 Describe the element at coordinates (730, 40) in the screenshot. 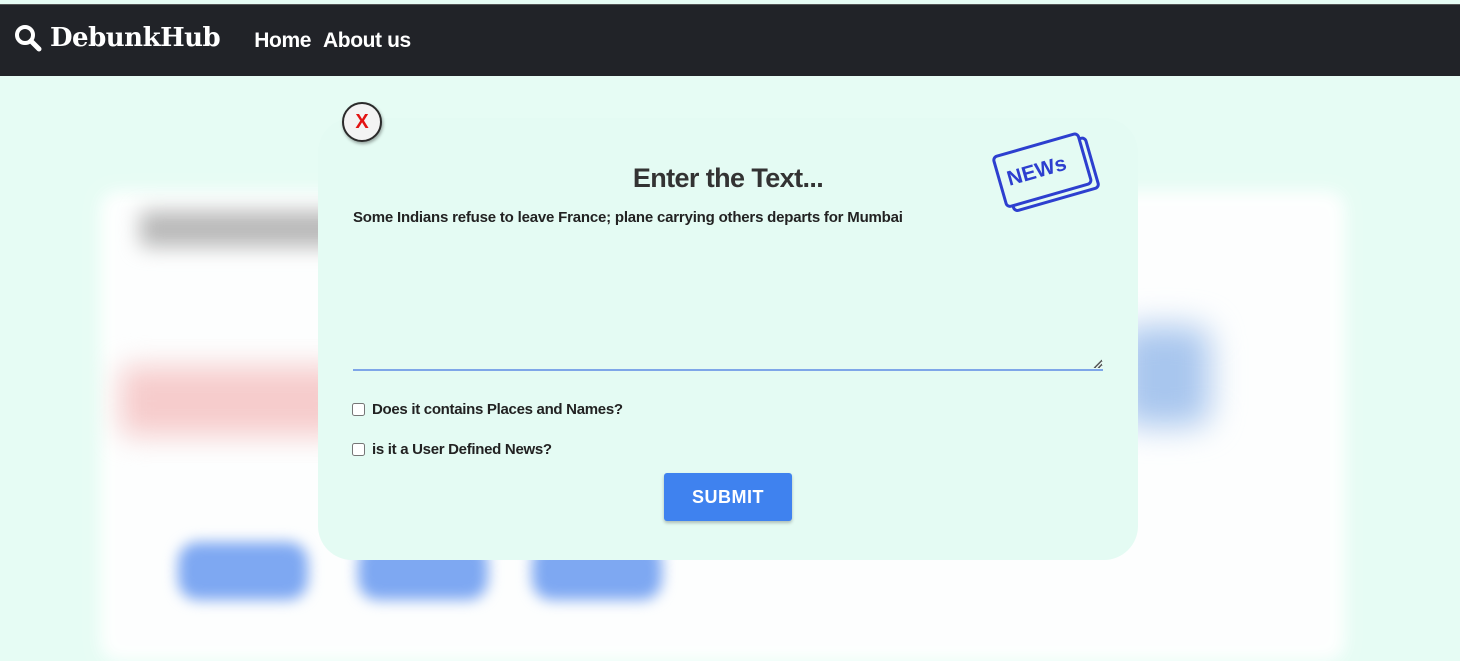

I see `navbar: DebunkHub Home About us` at that location.